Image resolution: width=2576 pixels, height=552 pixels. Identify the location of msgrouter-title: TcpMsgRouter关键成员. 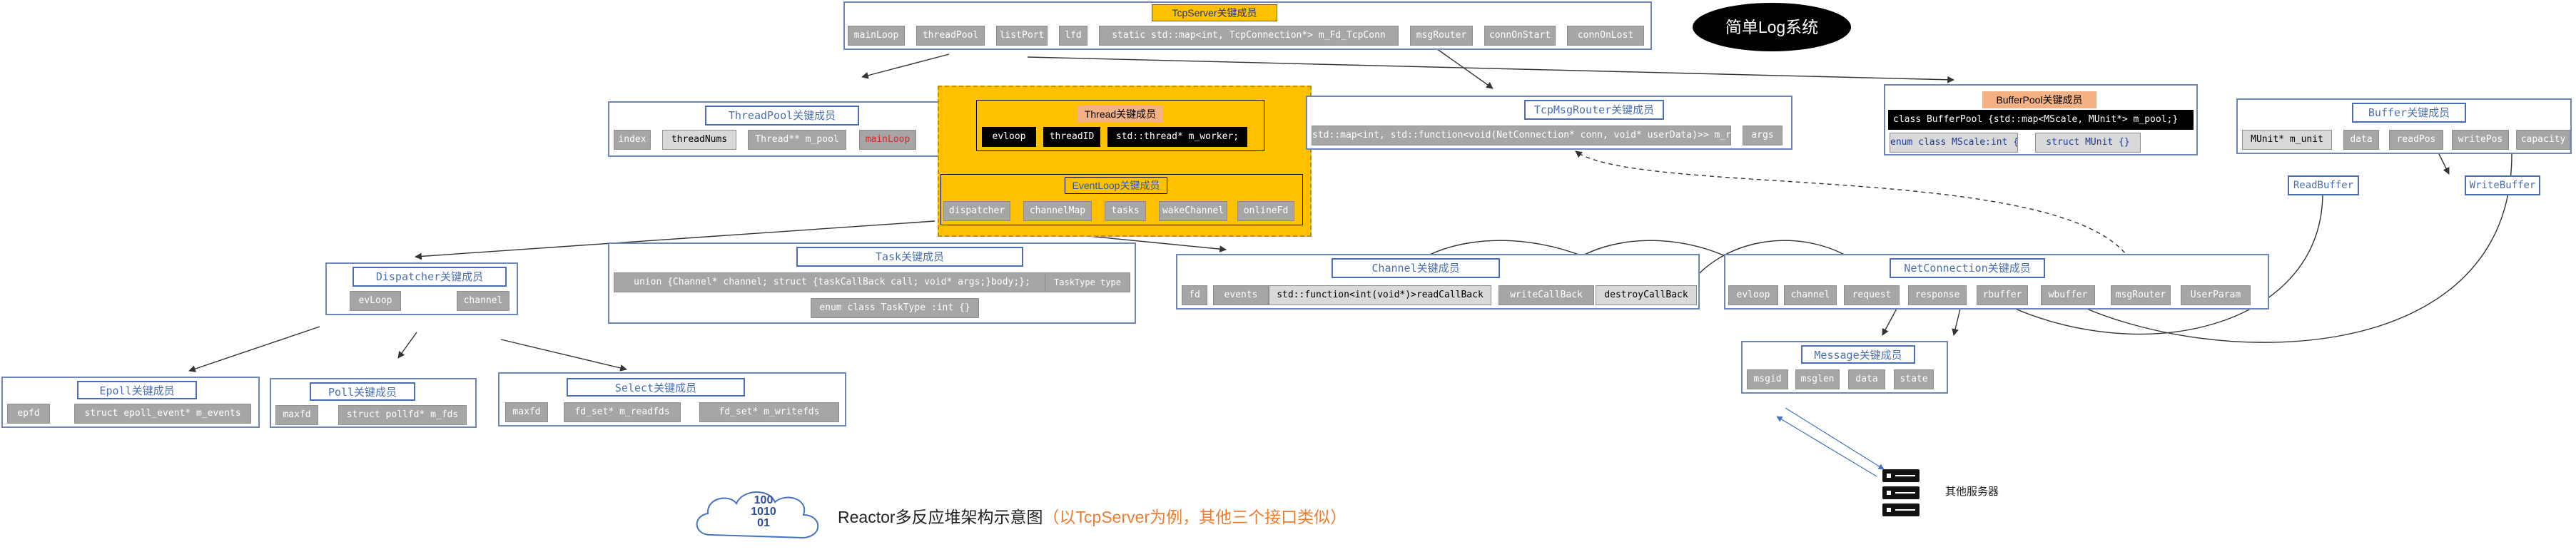
(1594, 110).